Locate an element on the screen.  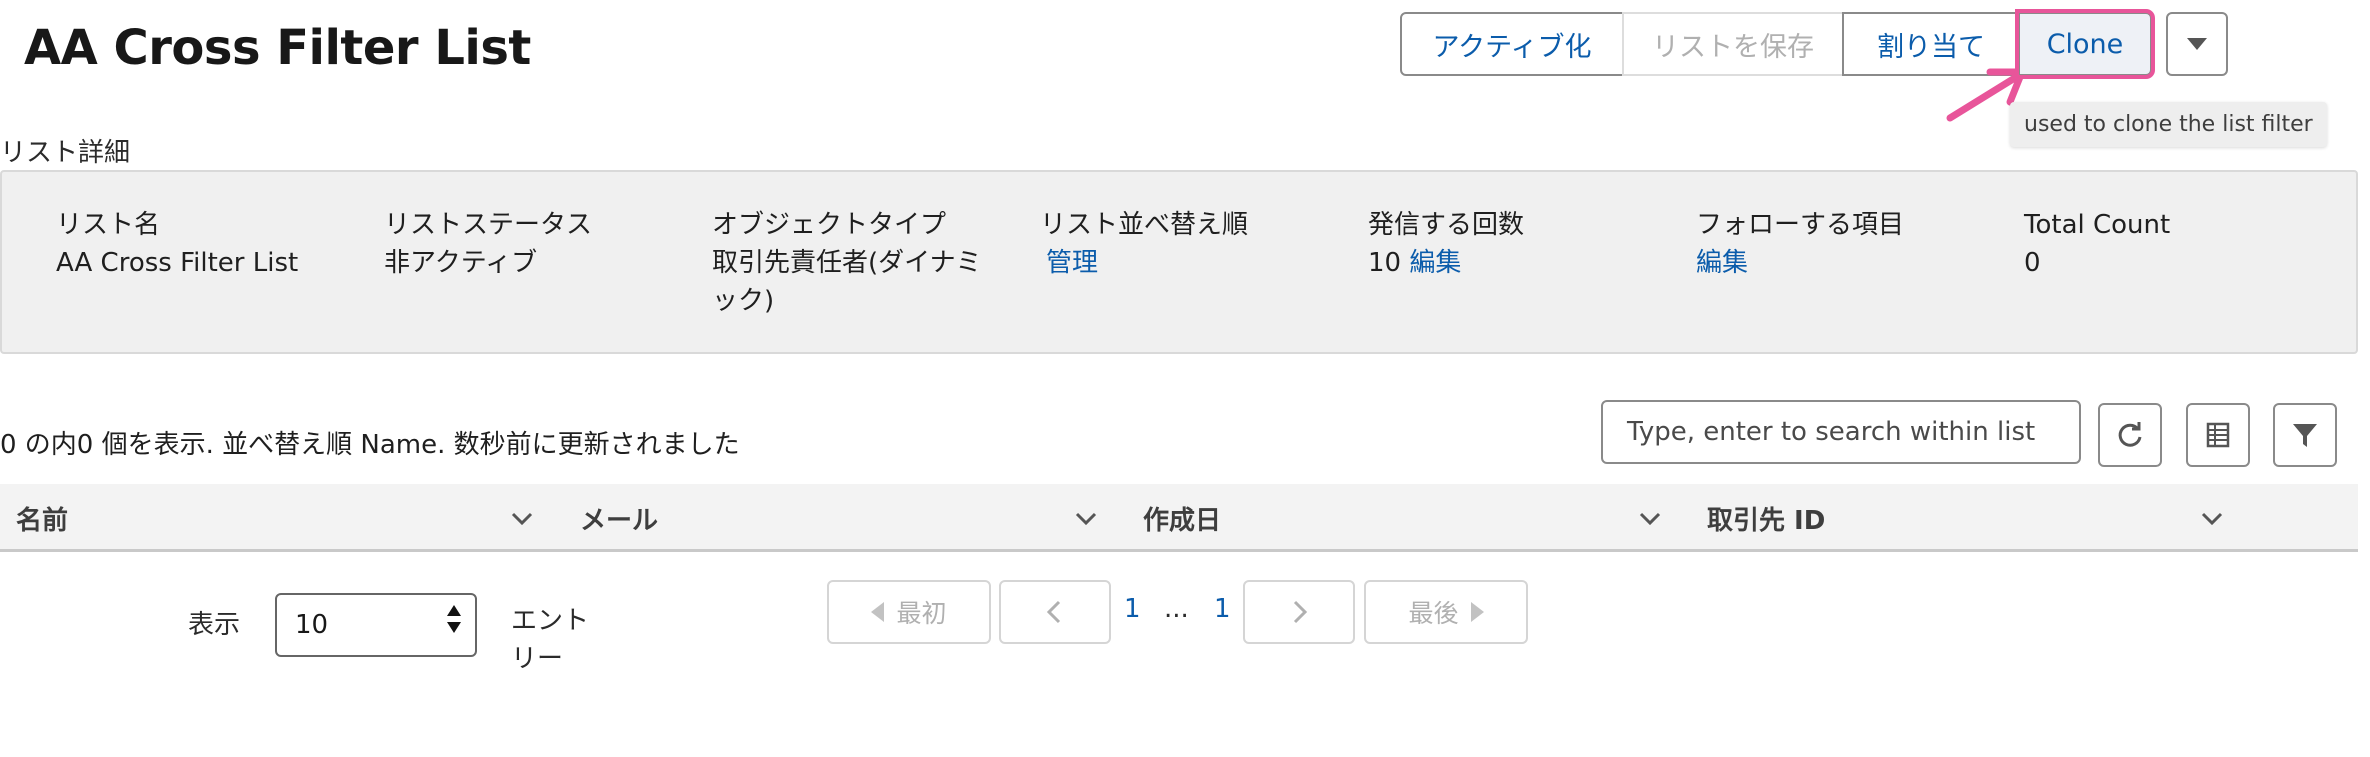
more-actions-button is located at coordinates (2197, 44).